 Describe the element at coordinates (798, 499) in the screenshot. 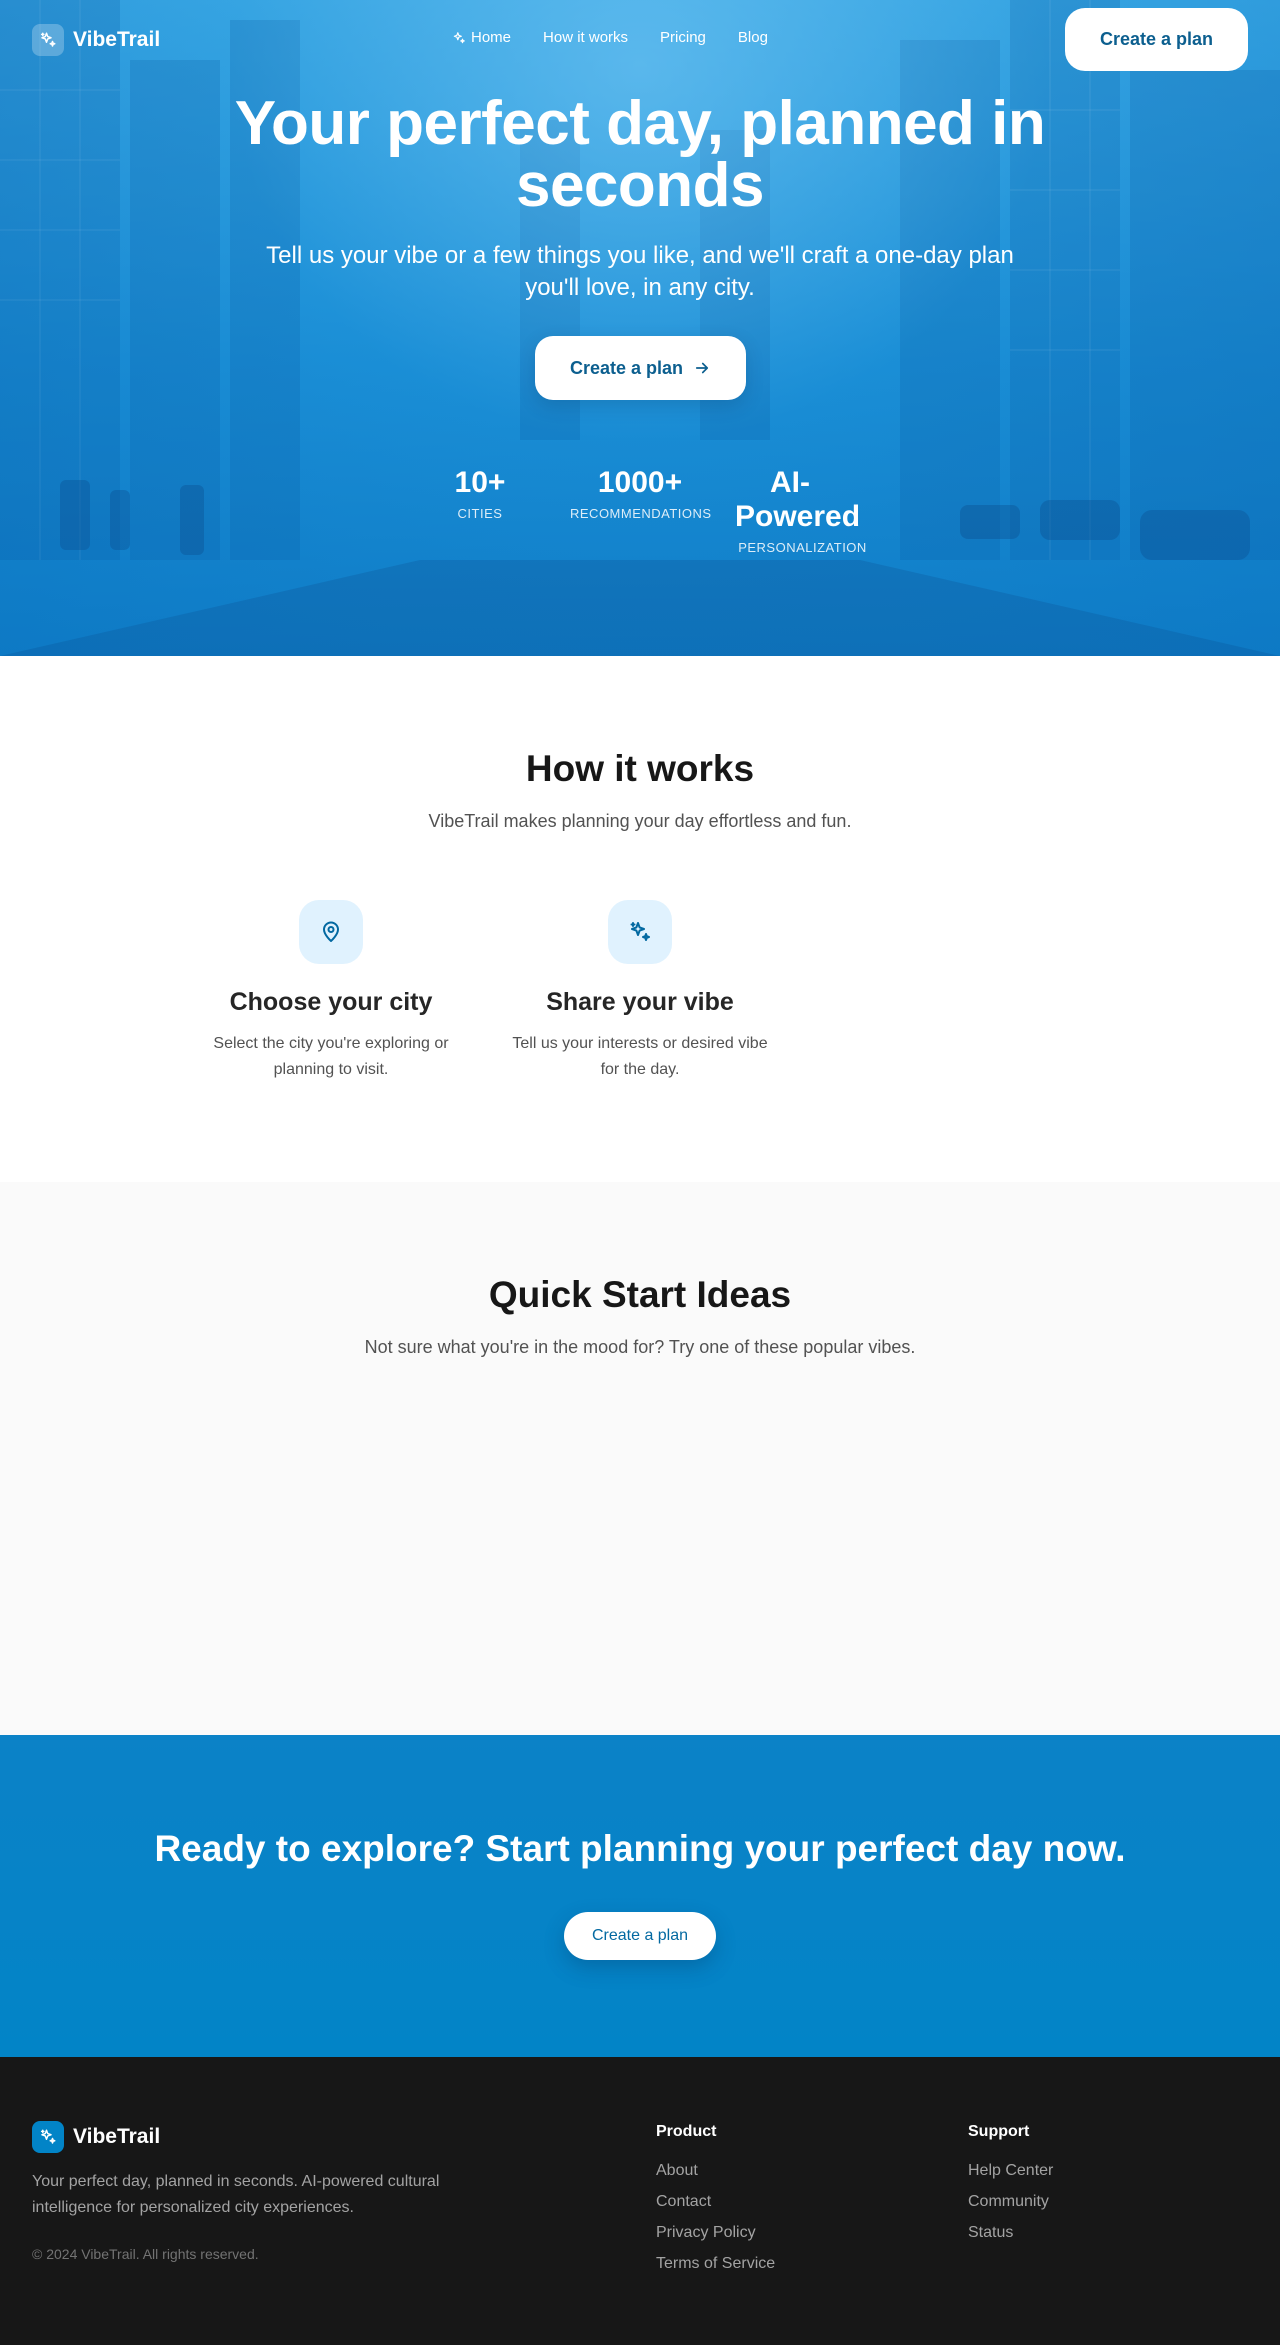

I see `stat-value: AI-Powered` at that location.